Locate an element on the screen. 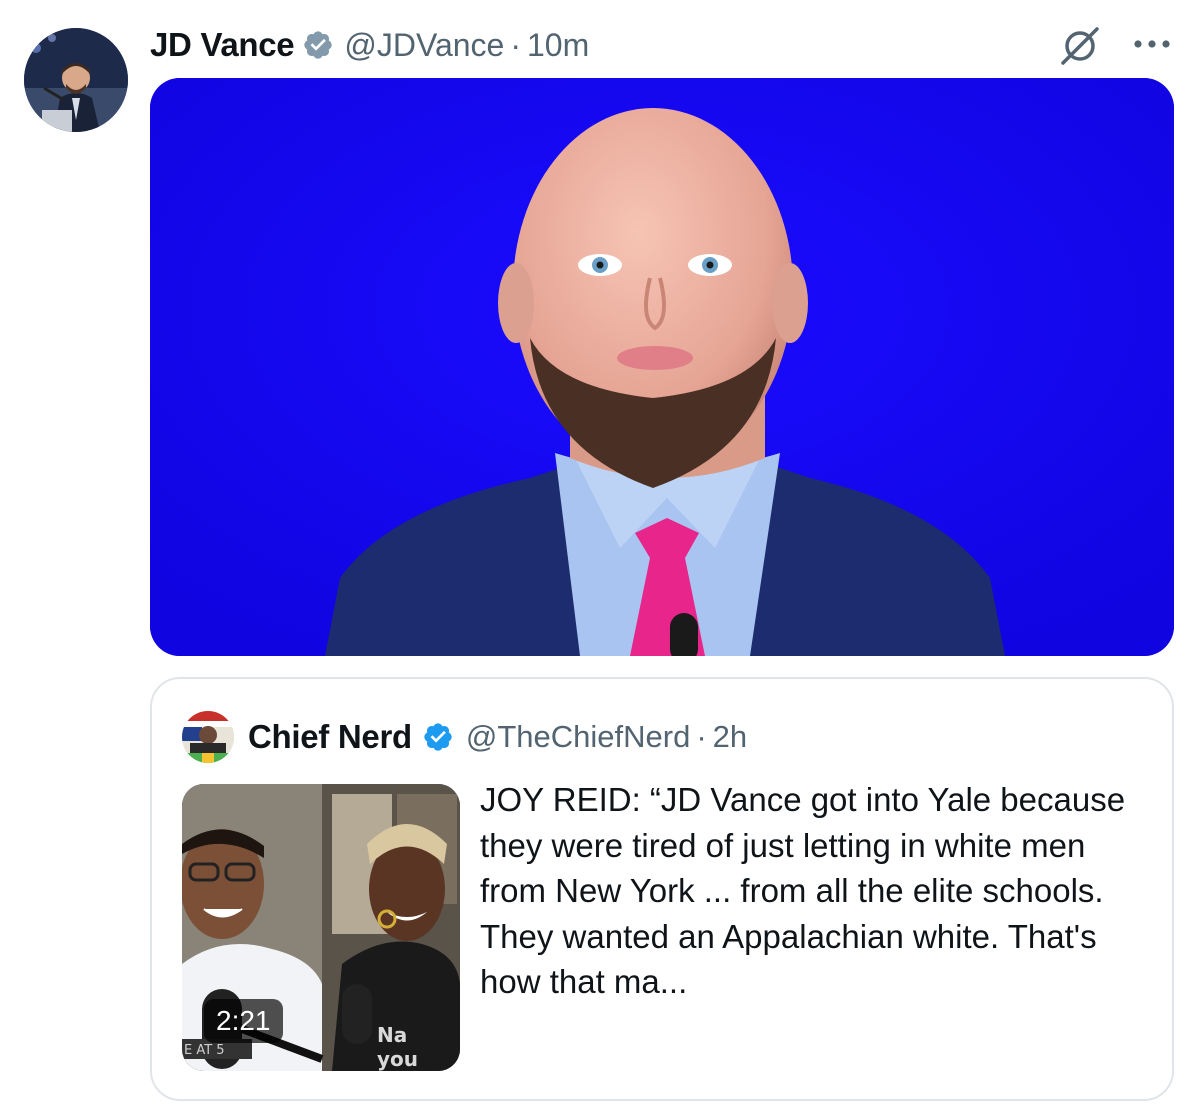 This screenshot has height=1109, width=1200. post-timestamp: 10m is located at coordinates (558, 45).